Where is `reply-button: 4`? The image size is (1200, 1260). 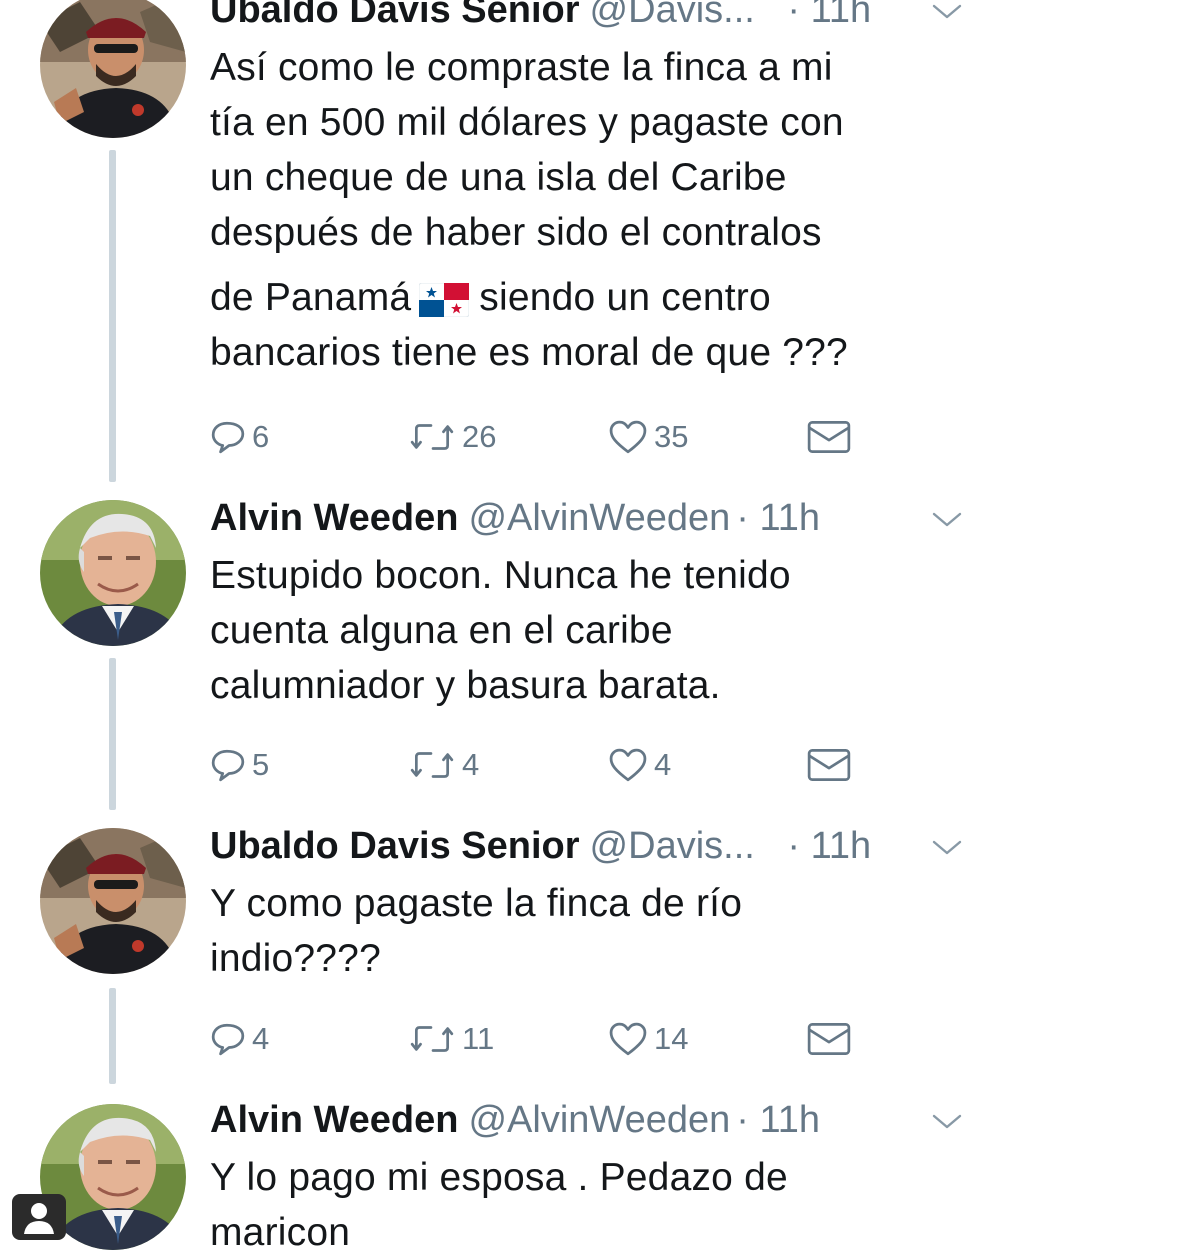 reply-button: 4 is located at coordinates (239, 1039).